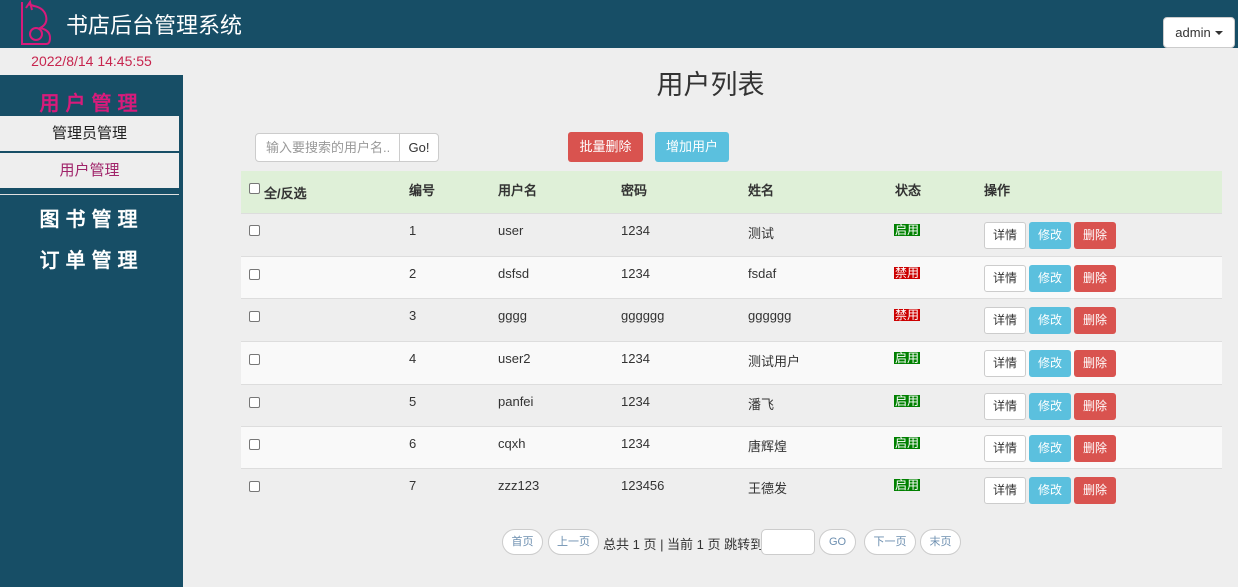 This screenshot has height=587, width=1238. What do you see at coordinates (762, 273) in the screenshot?
I see `cell-name: fsdaf` at bounding box center [762, 273].